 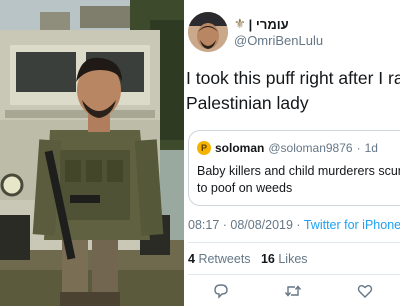 I want to click on quoted-avatar: P, so click(x=204, y=148).